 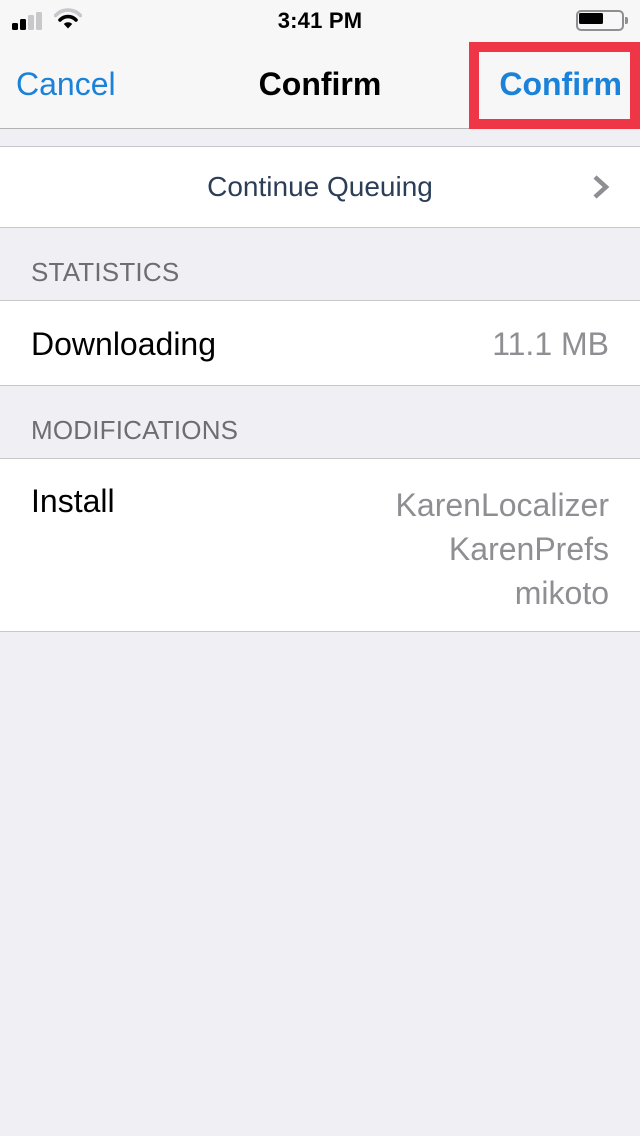 I want to click on cancel-button: Cancel, so click(x=66, y=84).